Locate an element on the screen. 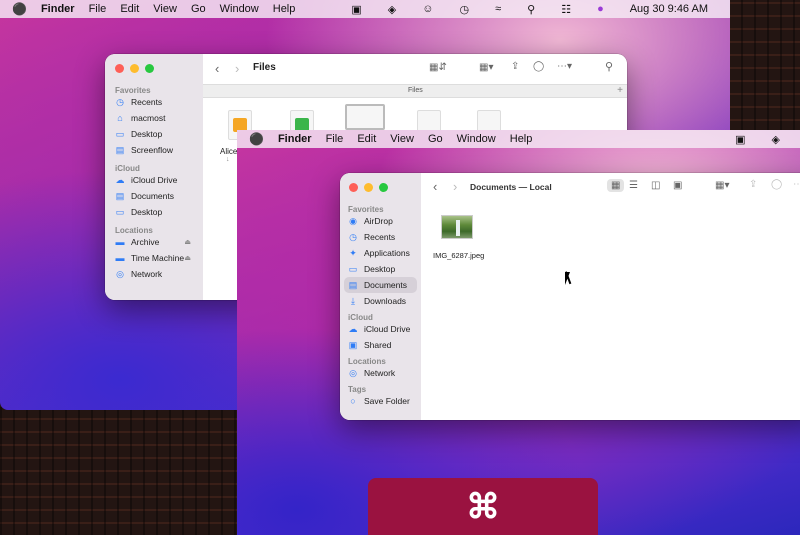 The width and height of the screenshot is (800, 535). column-view-icon: ◫ is located at coordinates (655, 185).